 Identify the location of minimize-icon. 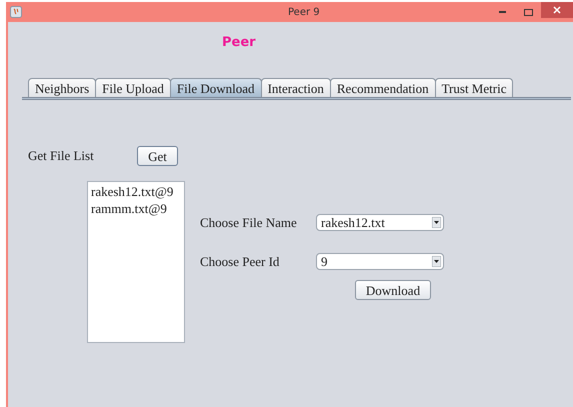
(502, 12).